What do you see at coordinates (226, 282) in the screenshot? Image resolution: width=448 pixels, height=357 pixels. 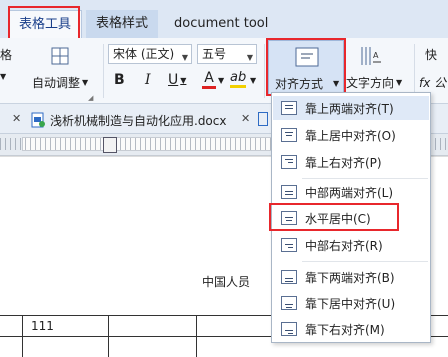 I see `centered-text: 中国人员` at bounding box center [226, 282].